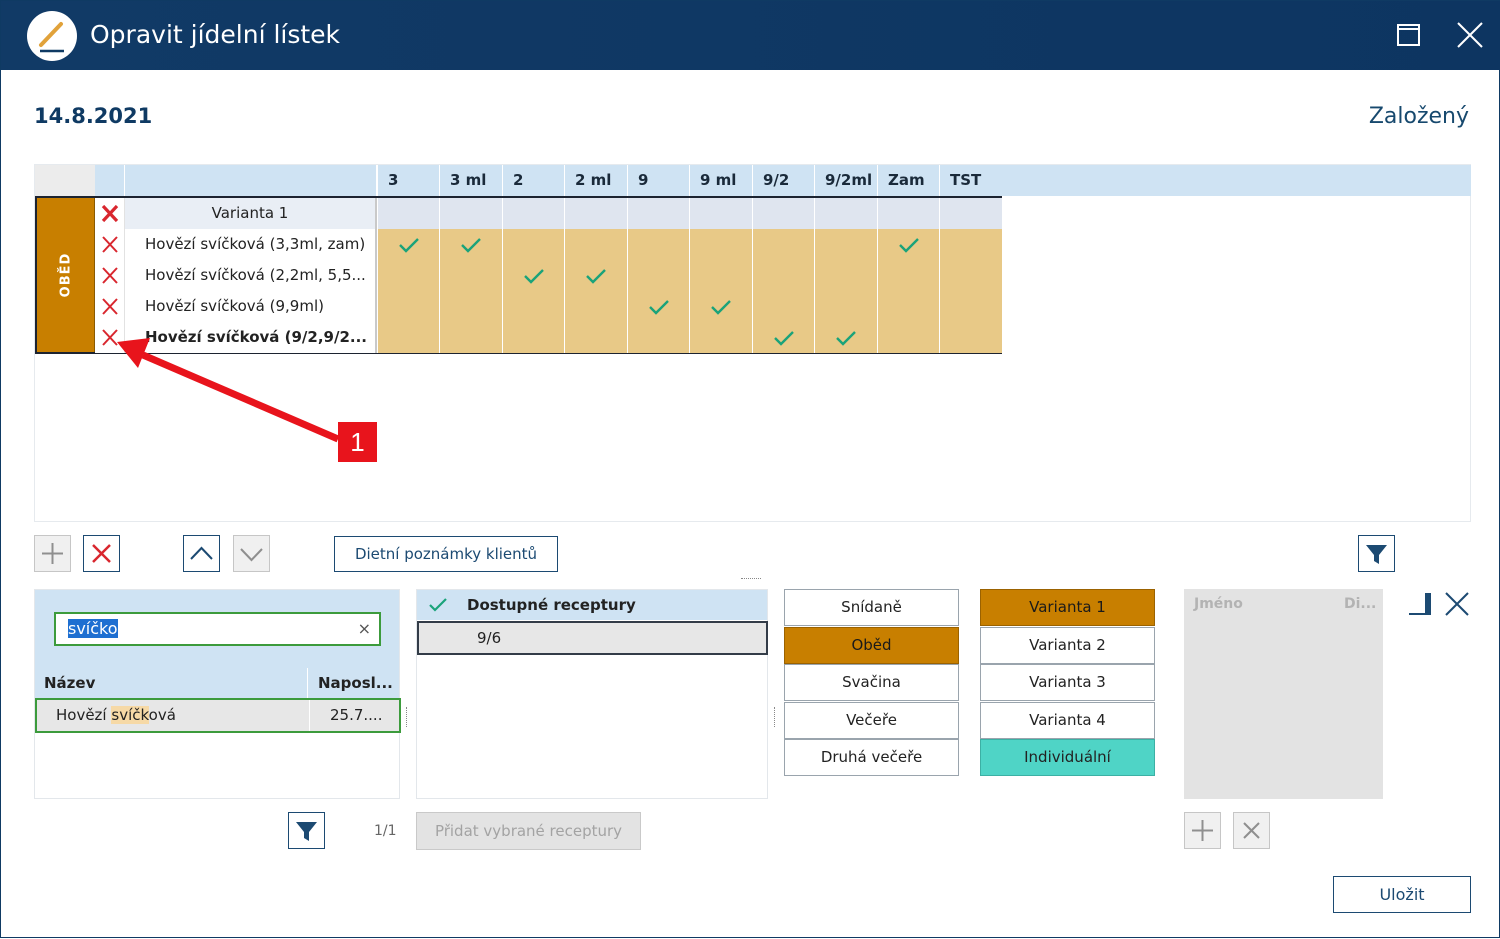  I want to click on meal-second-dinner-button: Druhá večeře, so click(871, 757).